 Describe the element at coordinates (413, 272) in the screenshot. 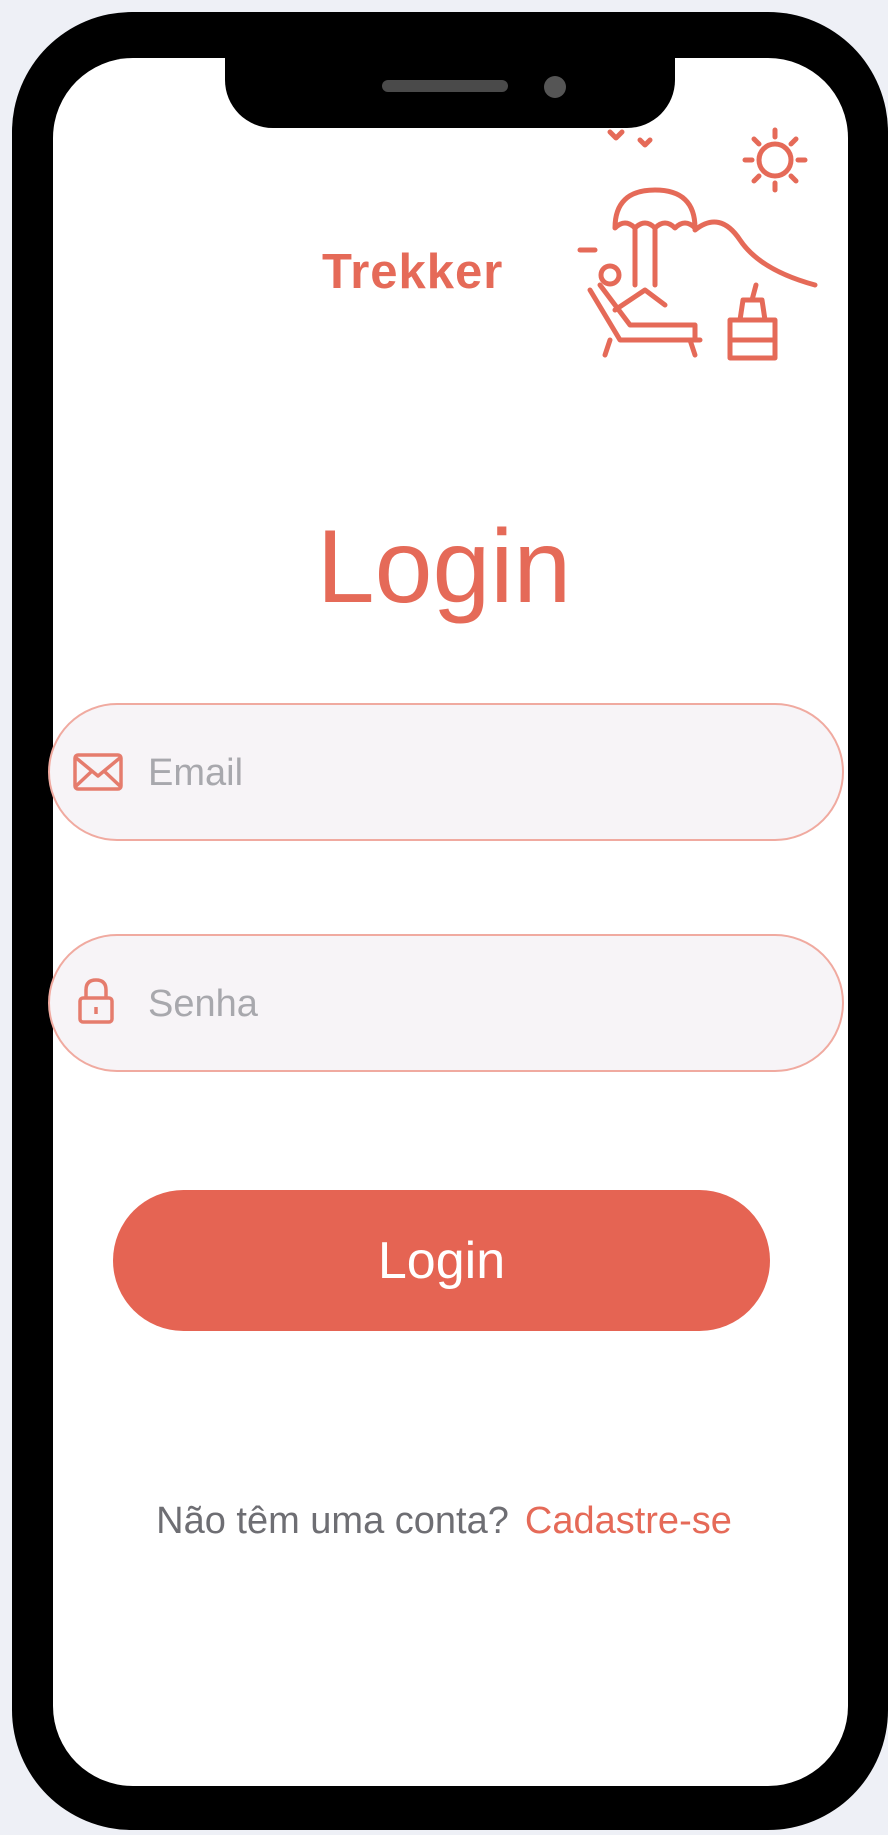

I see `brand-name: Trekker` at that location.